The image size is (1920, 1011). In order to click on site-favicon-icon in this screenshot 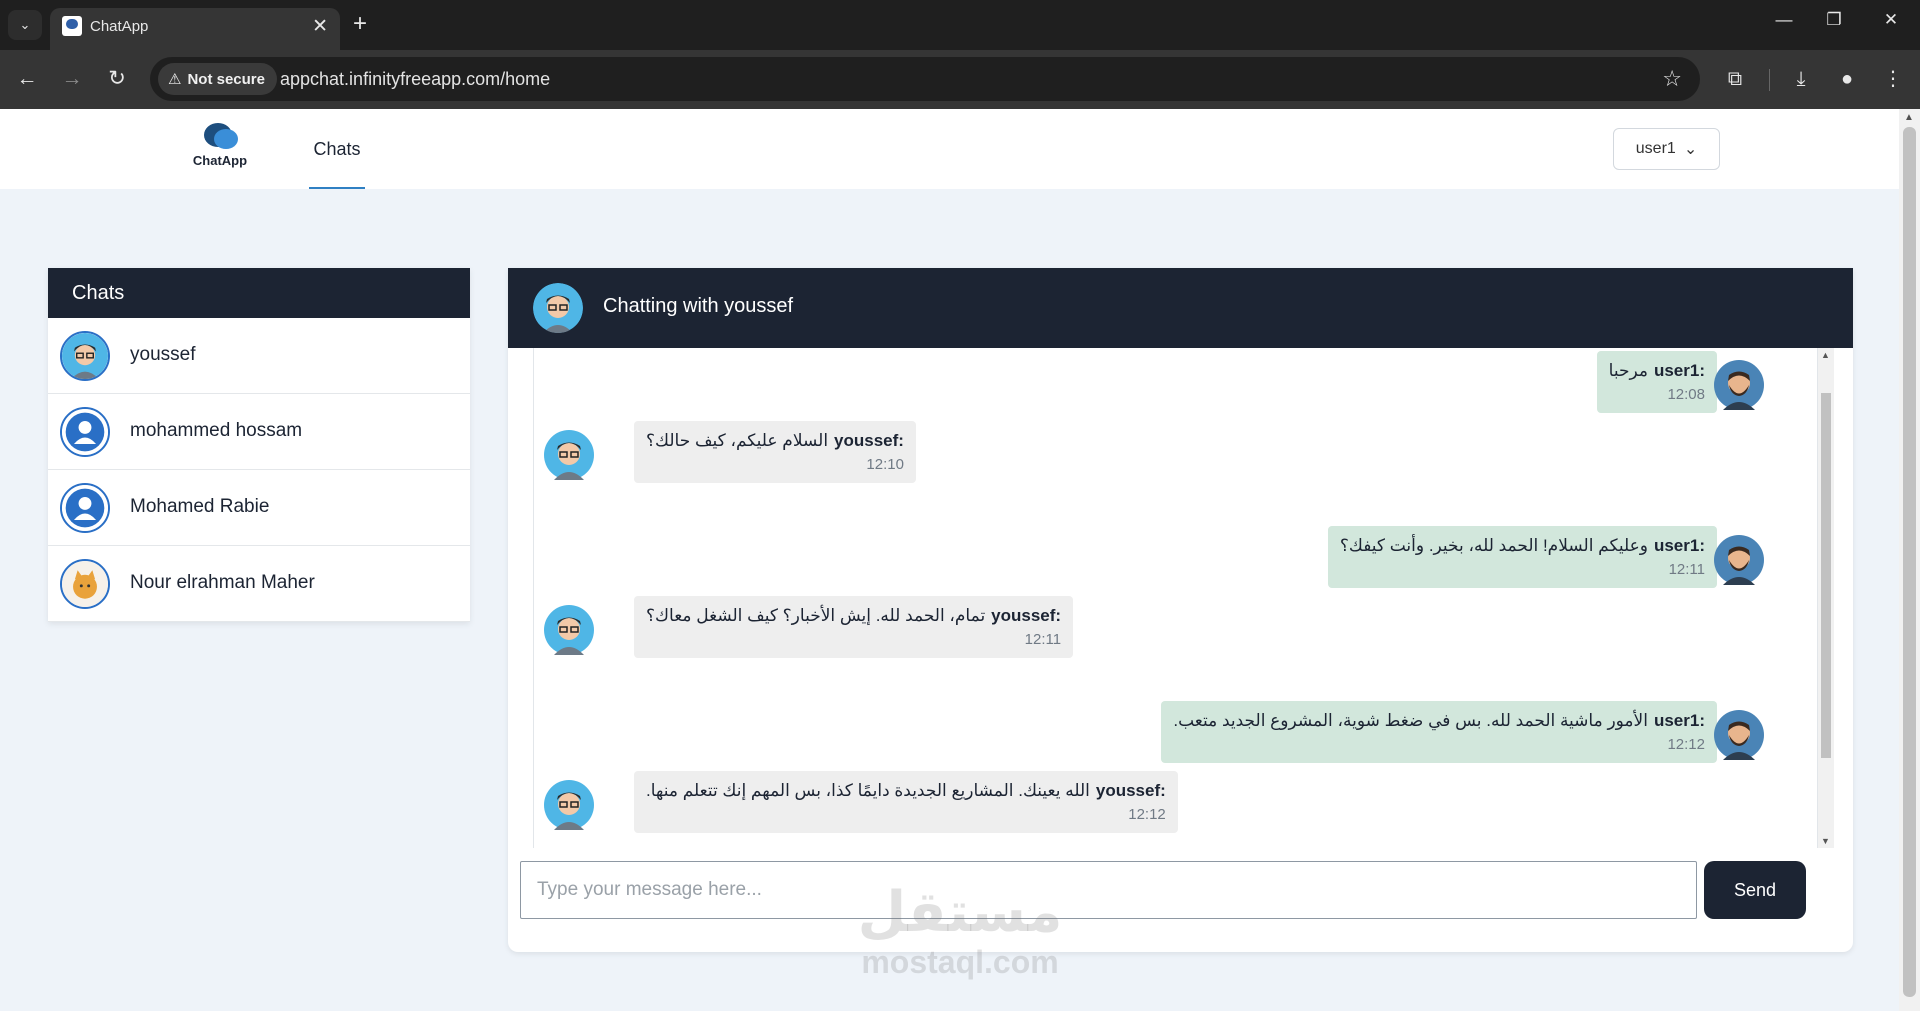, I will do `click(72, 26)`.